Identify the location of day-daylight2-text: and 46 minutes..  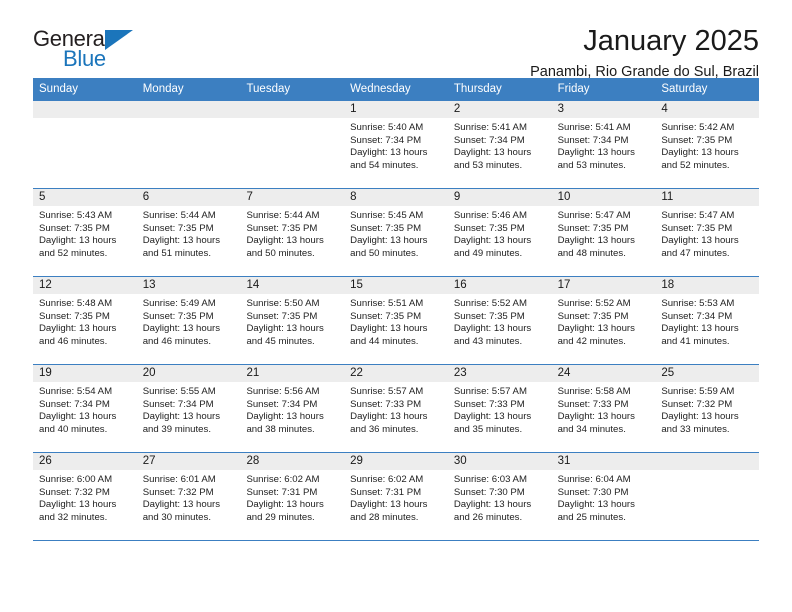
(73, 341).